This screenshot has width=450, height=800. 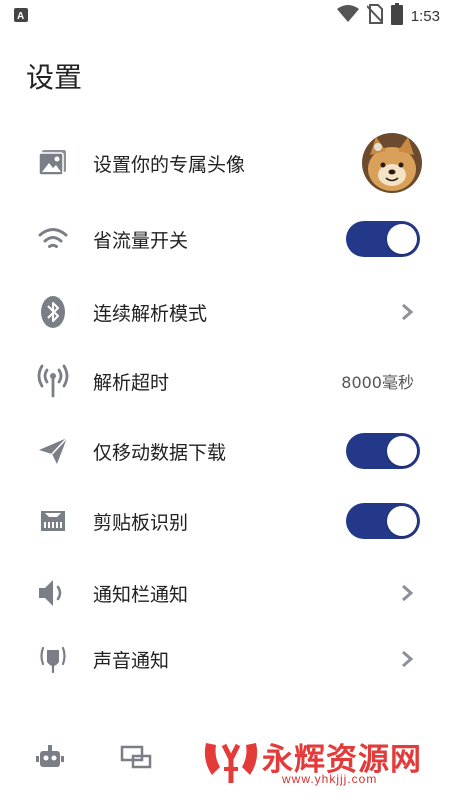 I want to click on mobile-only-toggle, so click(x=383, y=451).